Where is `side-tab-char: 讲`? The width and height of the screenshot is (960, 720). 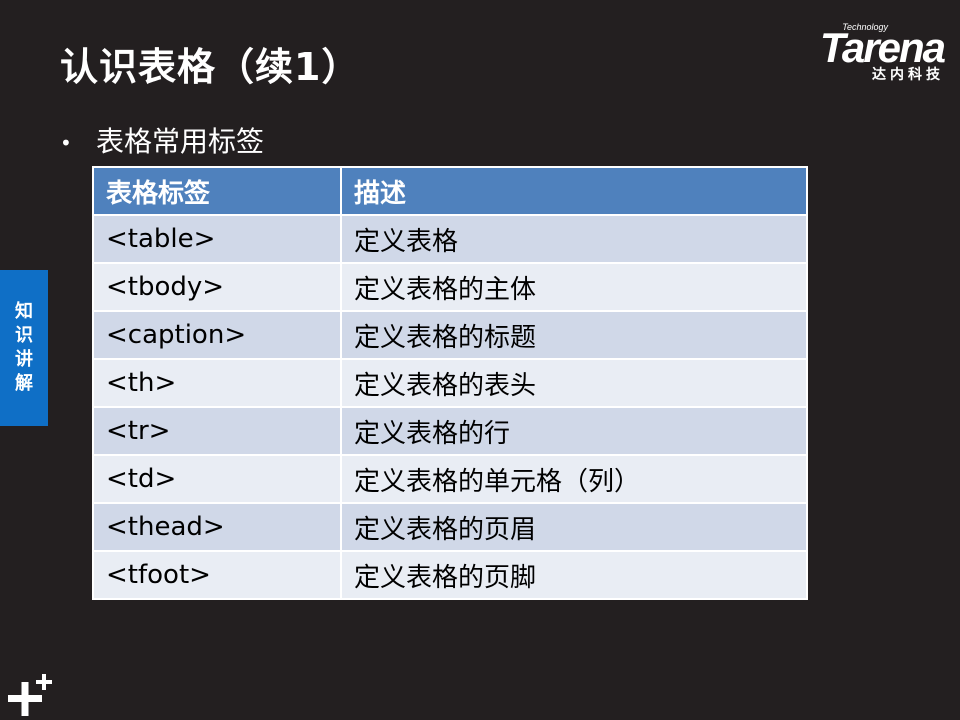 side-tab-char: 讲 is located at coordinates (24, 359).